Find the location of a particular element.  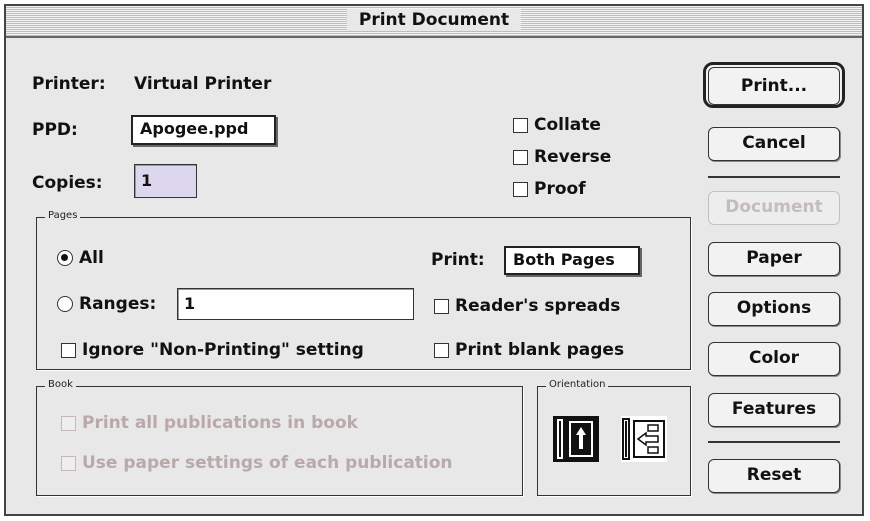

ignore-nonprinting-box is located at coordinates (68, 350).